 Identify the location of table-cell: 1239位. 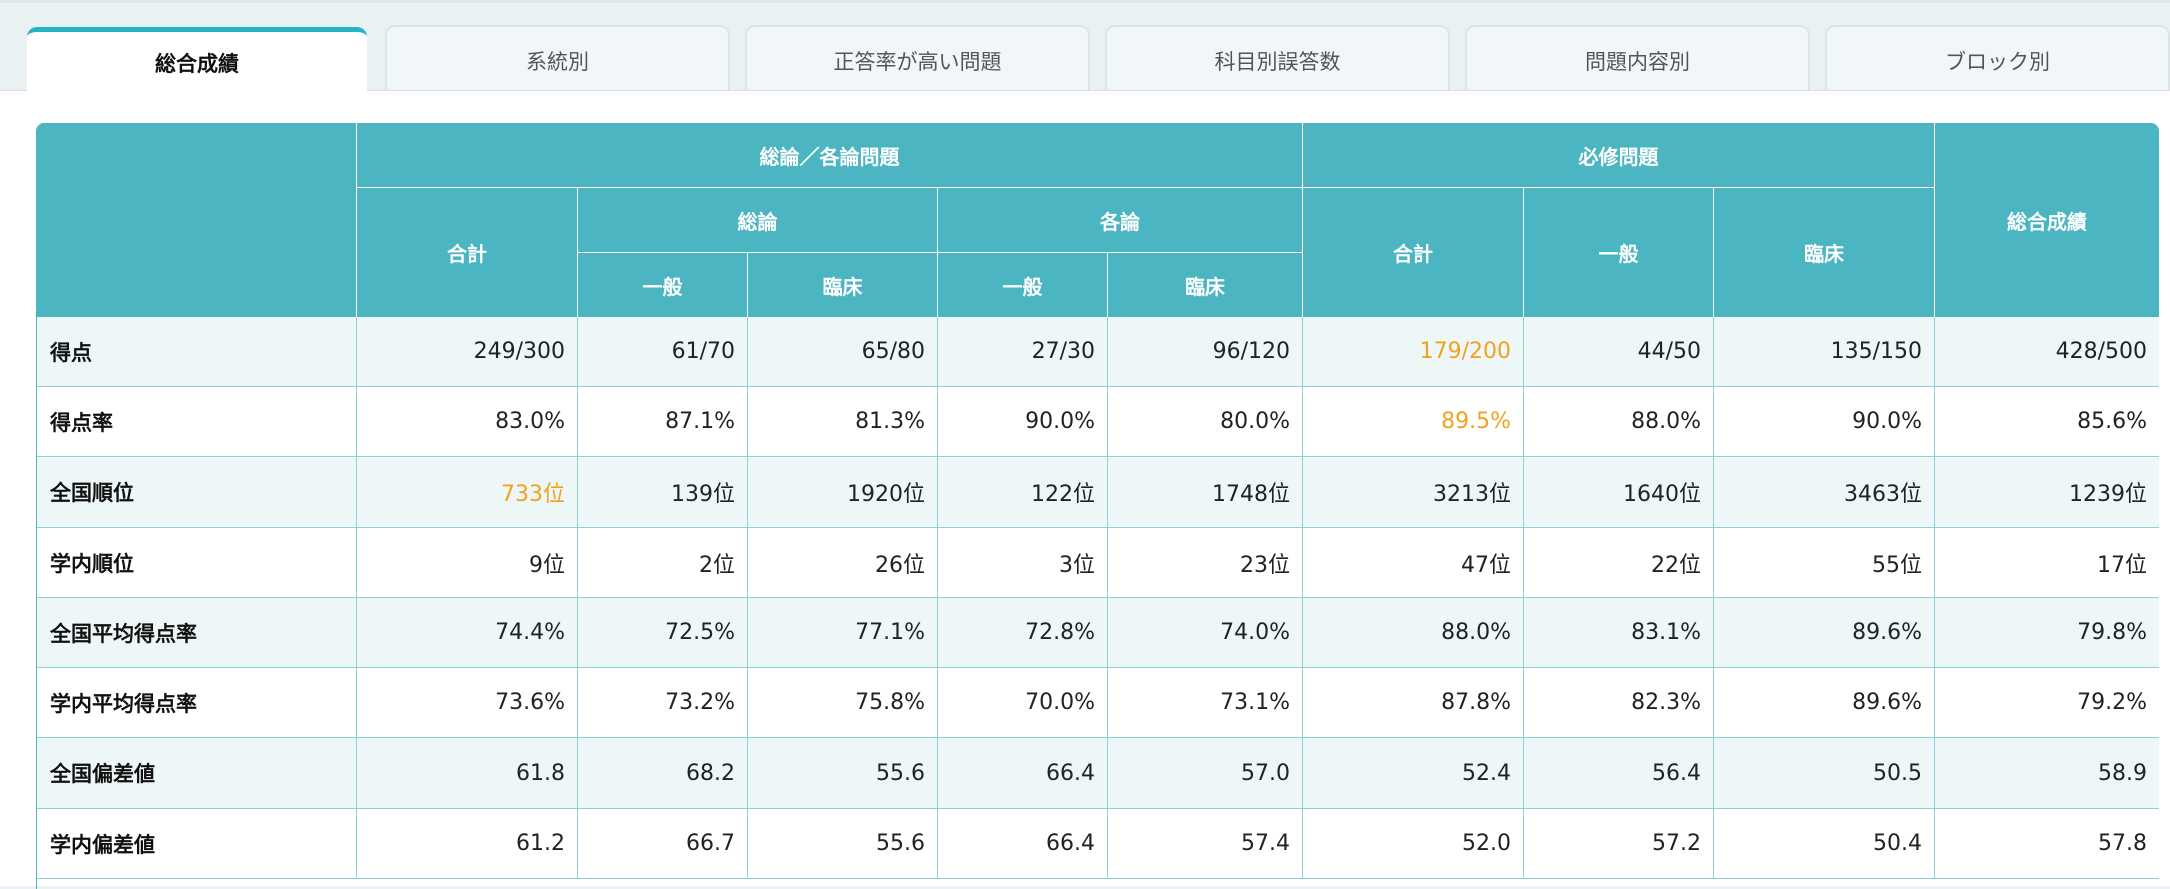
(2047, 492).